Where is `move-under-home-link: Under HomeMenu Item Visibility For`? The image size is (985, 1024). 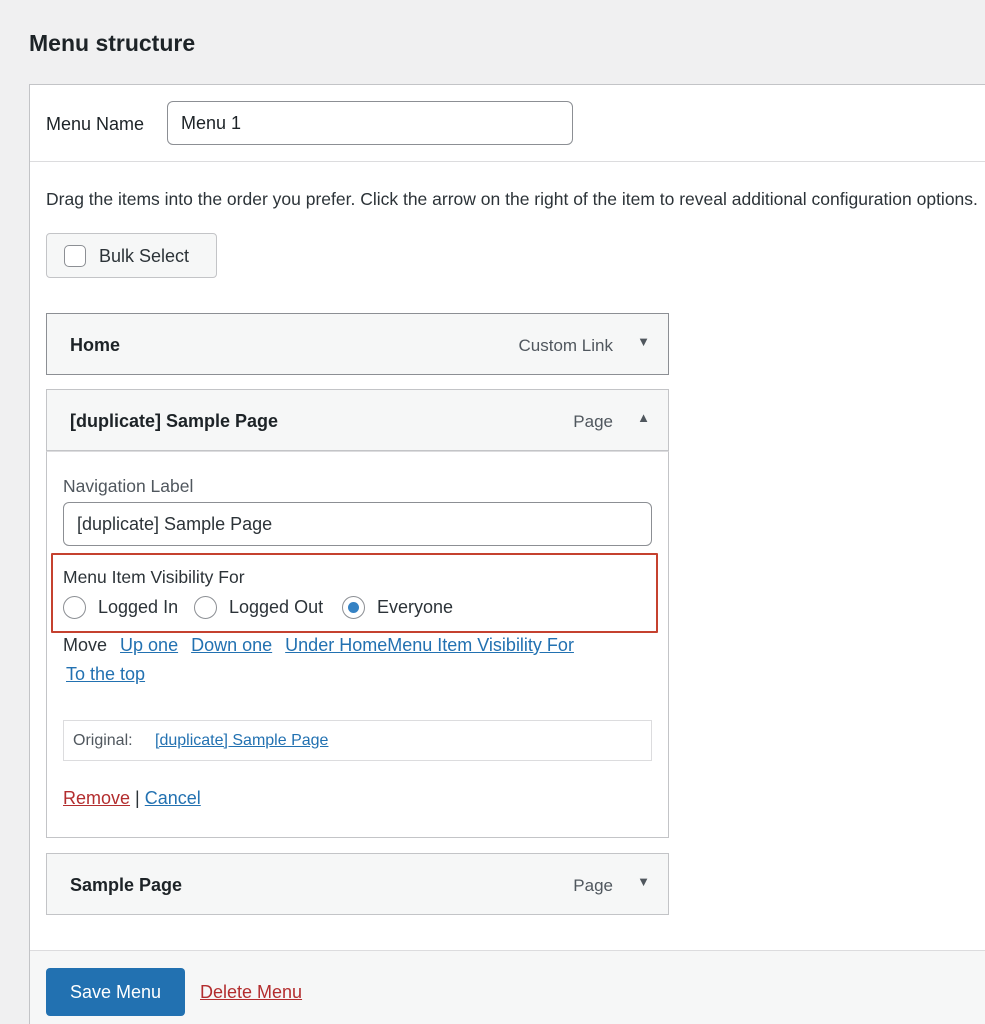
move-under-home-link: Under HomeMenu Item Visibility For is located at coordinates (429, 645).